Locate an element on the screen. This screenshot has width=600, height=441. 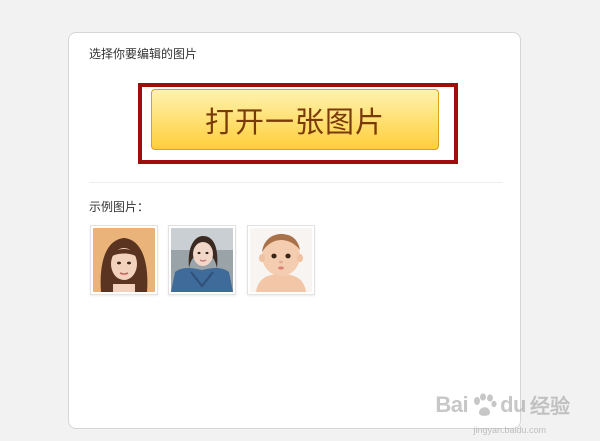
example-image-woman-denim is located at coordinates (202, 260).